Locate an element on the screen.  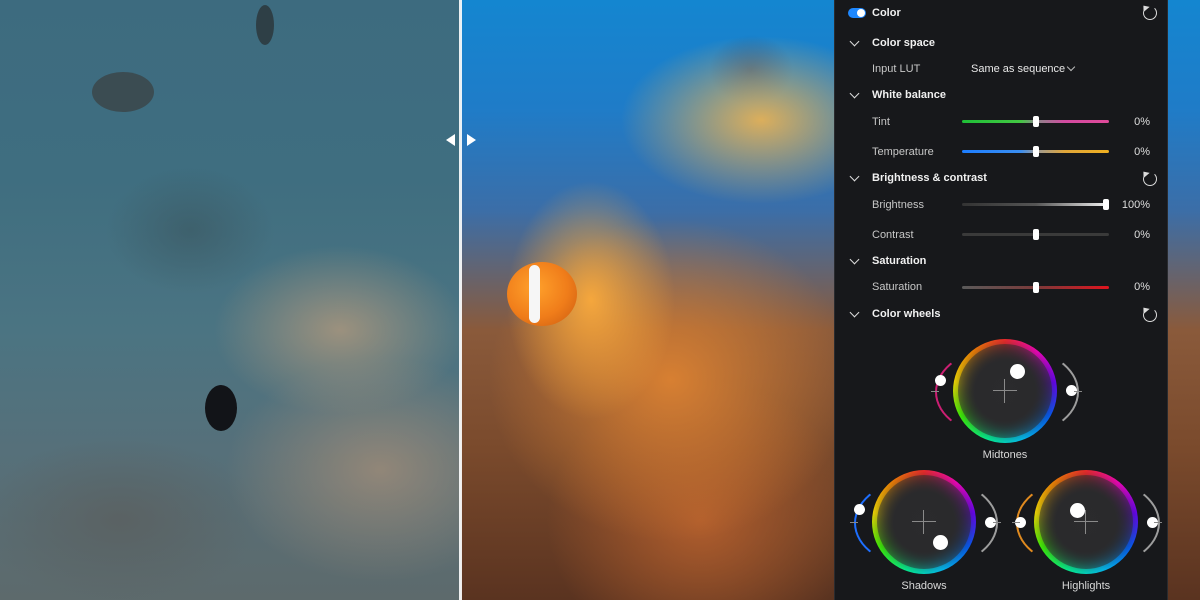
saturation-label: Saturation is located at coordinates (897, 287).